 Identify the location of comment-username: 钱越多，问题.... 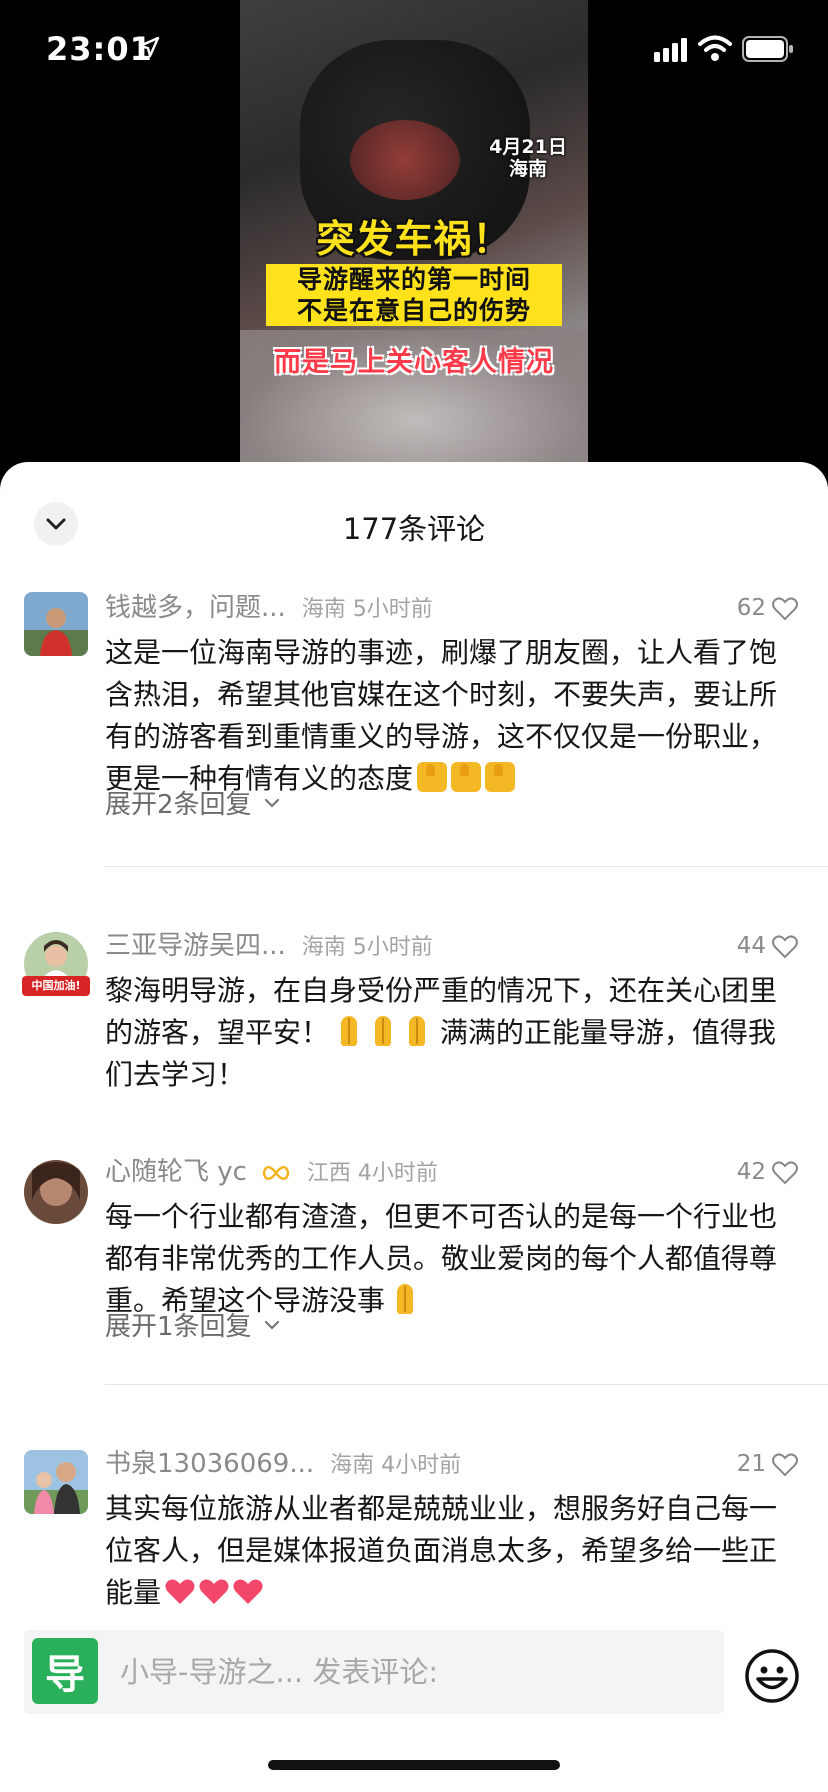
(195, 608).